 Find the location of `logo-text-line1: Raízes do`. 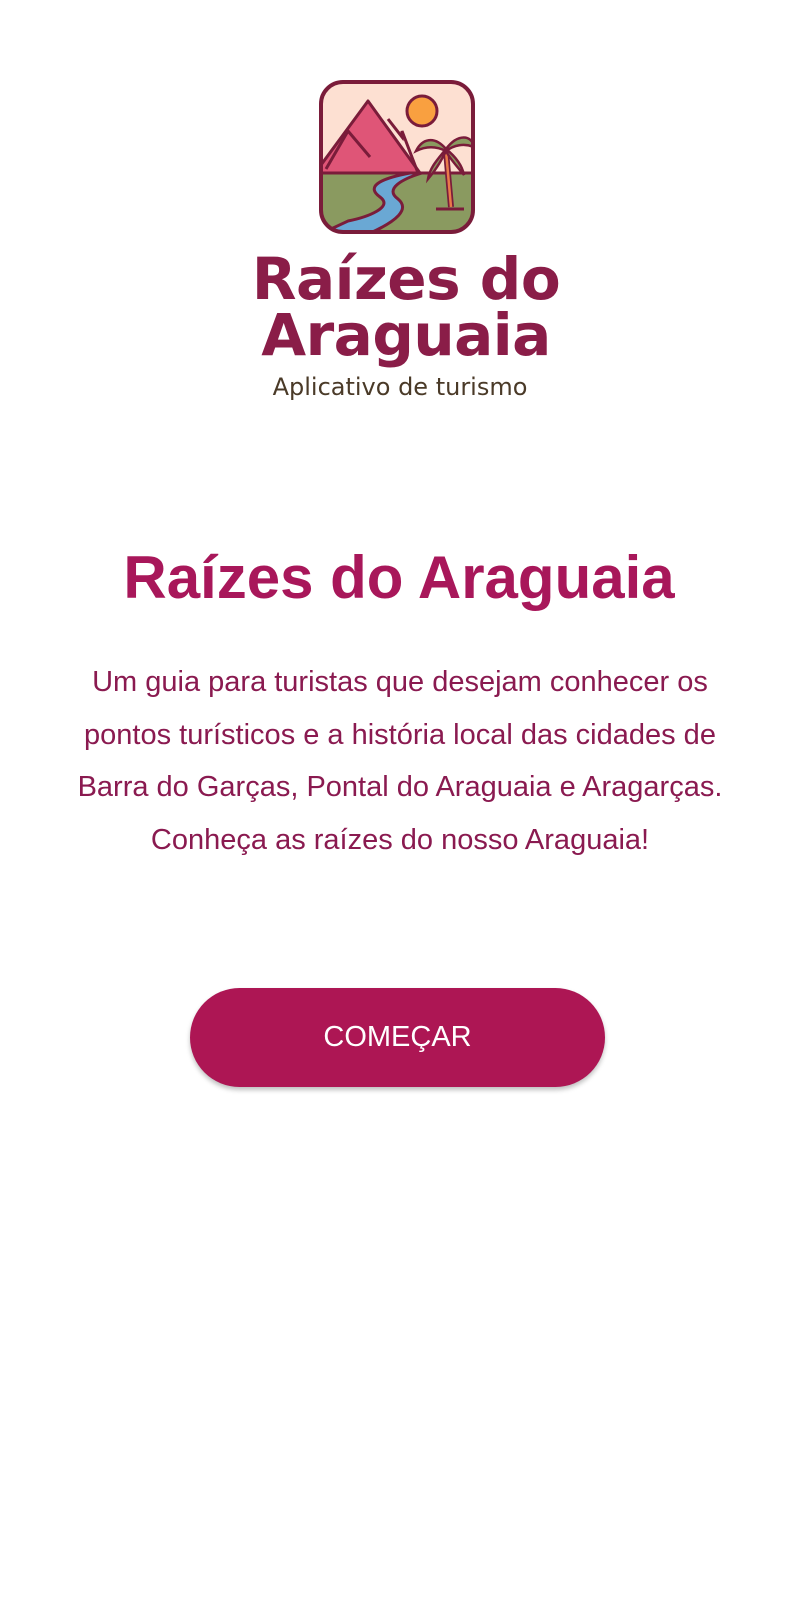

logo-text-line1: Raízes do is located at coordinates (406, 279).